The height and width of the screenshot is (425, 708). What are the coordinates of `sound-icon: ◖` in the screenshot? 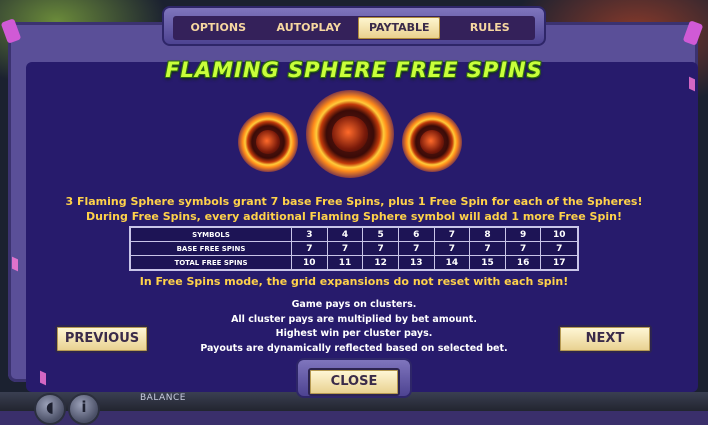 It's located at (50, 409).